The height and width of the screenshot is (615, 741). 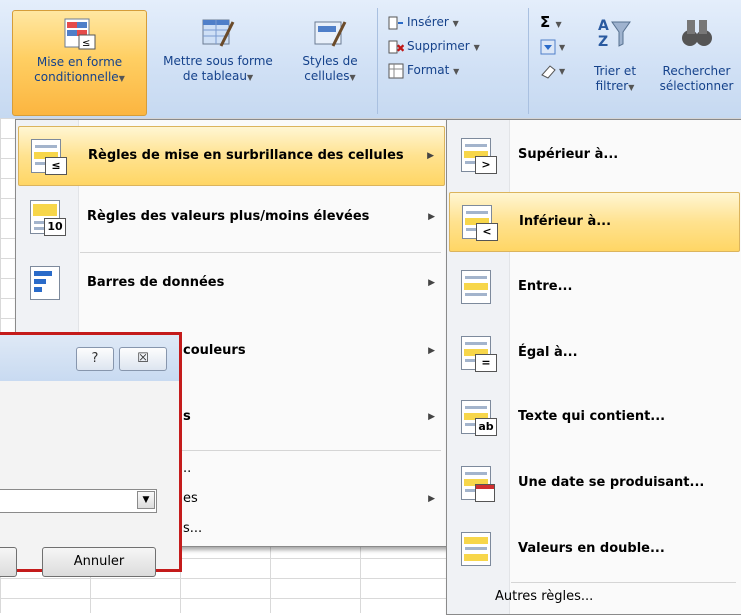 What do you see at coordinates (156, 282) in the screenshot?
I see `menu-item-label: Barres de données` at bounding box center [156, 282].